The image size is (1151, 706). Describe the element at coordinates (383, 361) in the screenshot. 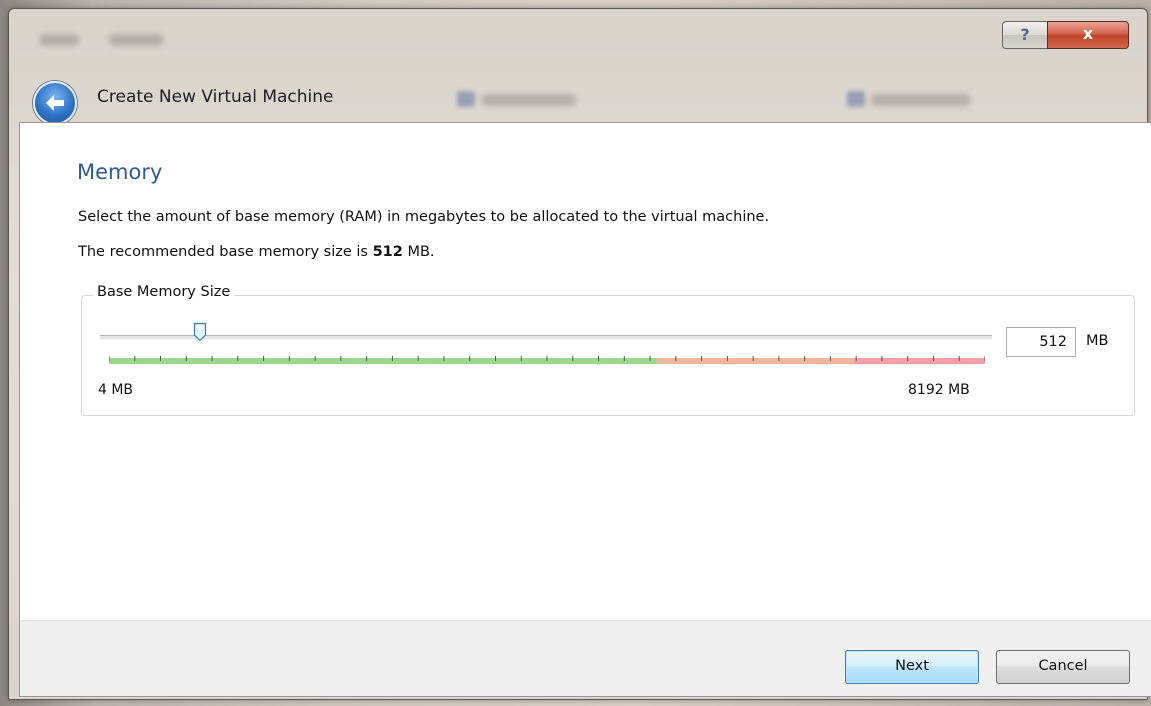

I see `scale-zone-green` at that location.